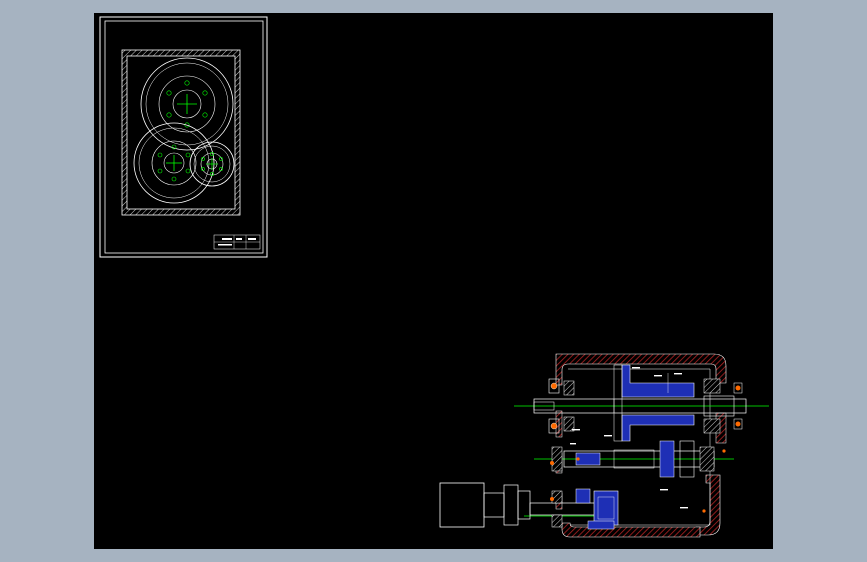 The width and height of the screenshot is (867, 562). I want to click on gearbox-section-view, so click(604, 445).